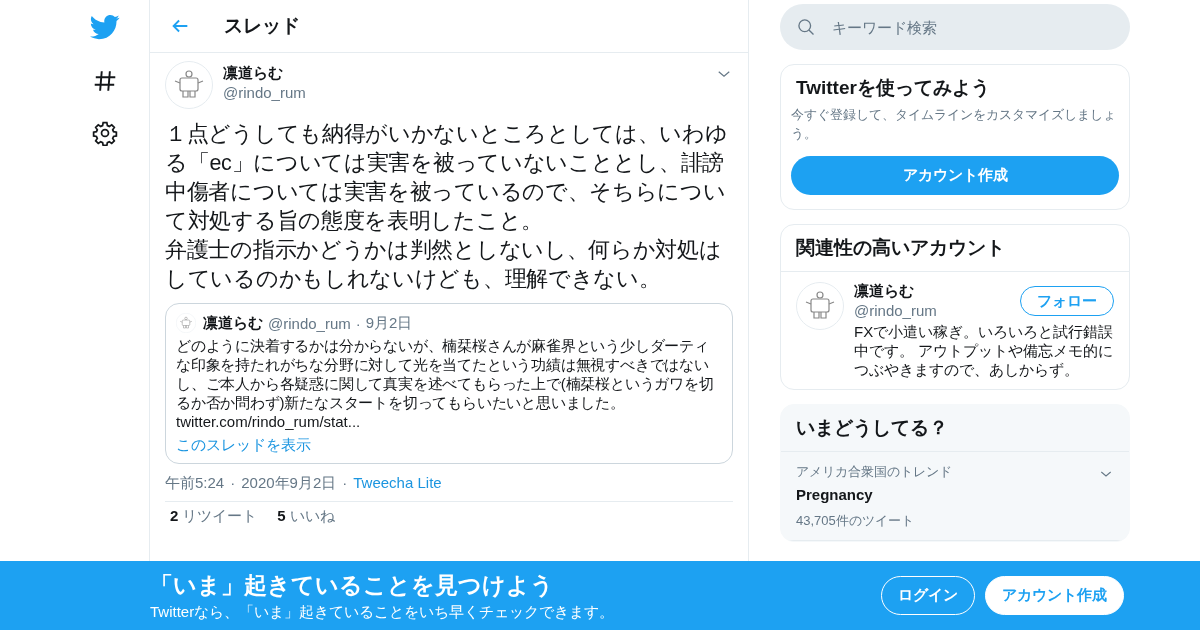  Describe the element at coordinates (445, 374) in the screenshot. I see `quote-text: どのように決着するかは分からないが、楠栞桜さんが麻雀界という少しダーティな印象を持たれがちな分野に対して光を当てたという功績は無視すべきではないし、ご本人から各疑惑に関して真実を述べてもらった上で(楠栞桜というガワを切るか否か問わず)新たなスタートを切ってもらいたいと思いました。` at that location.